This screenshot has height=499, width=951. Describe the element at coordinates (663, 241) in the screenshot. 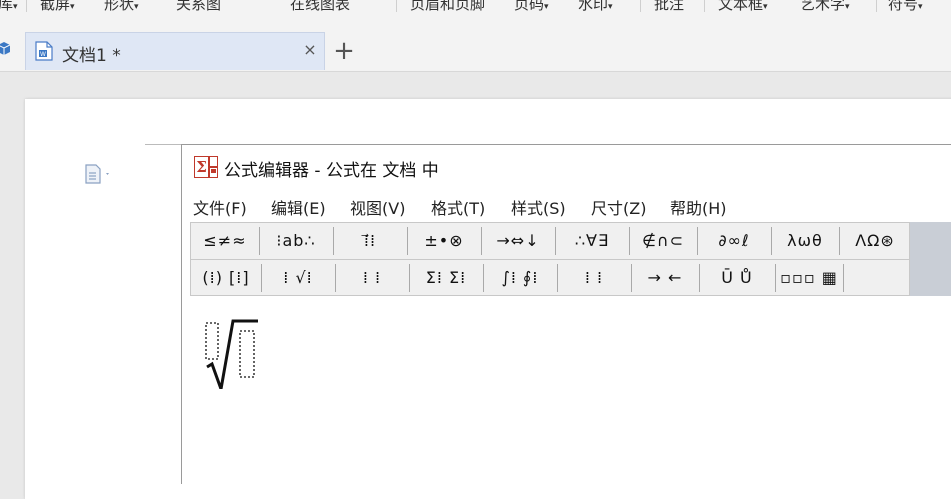

I see `palette-set-theory: ∉∩⊂` at that location.